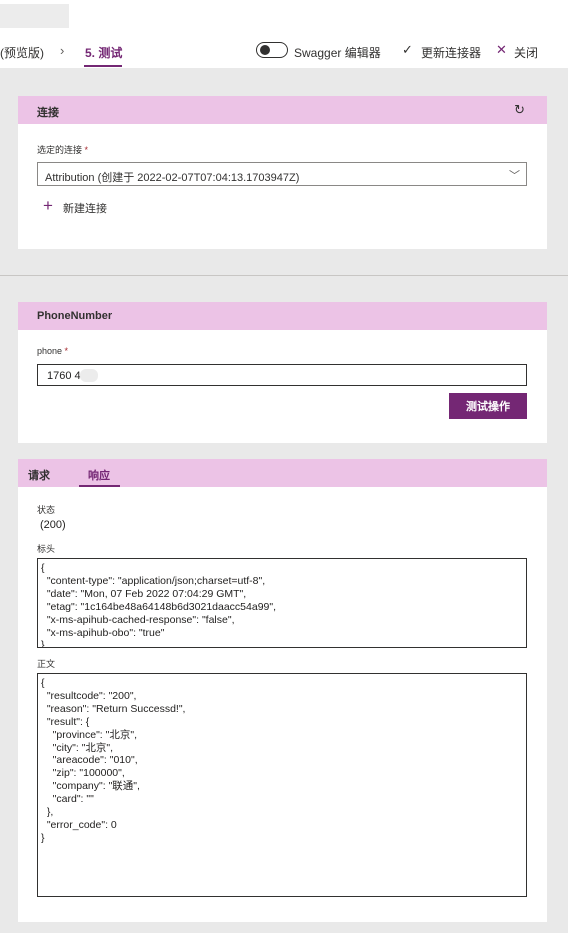 The height and width of the screenshot is (933, 568). I want to click on headers-line: "x-ms-apihub-obo": "true", so click(103, 632).